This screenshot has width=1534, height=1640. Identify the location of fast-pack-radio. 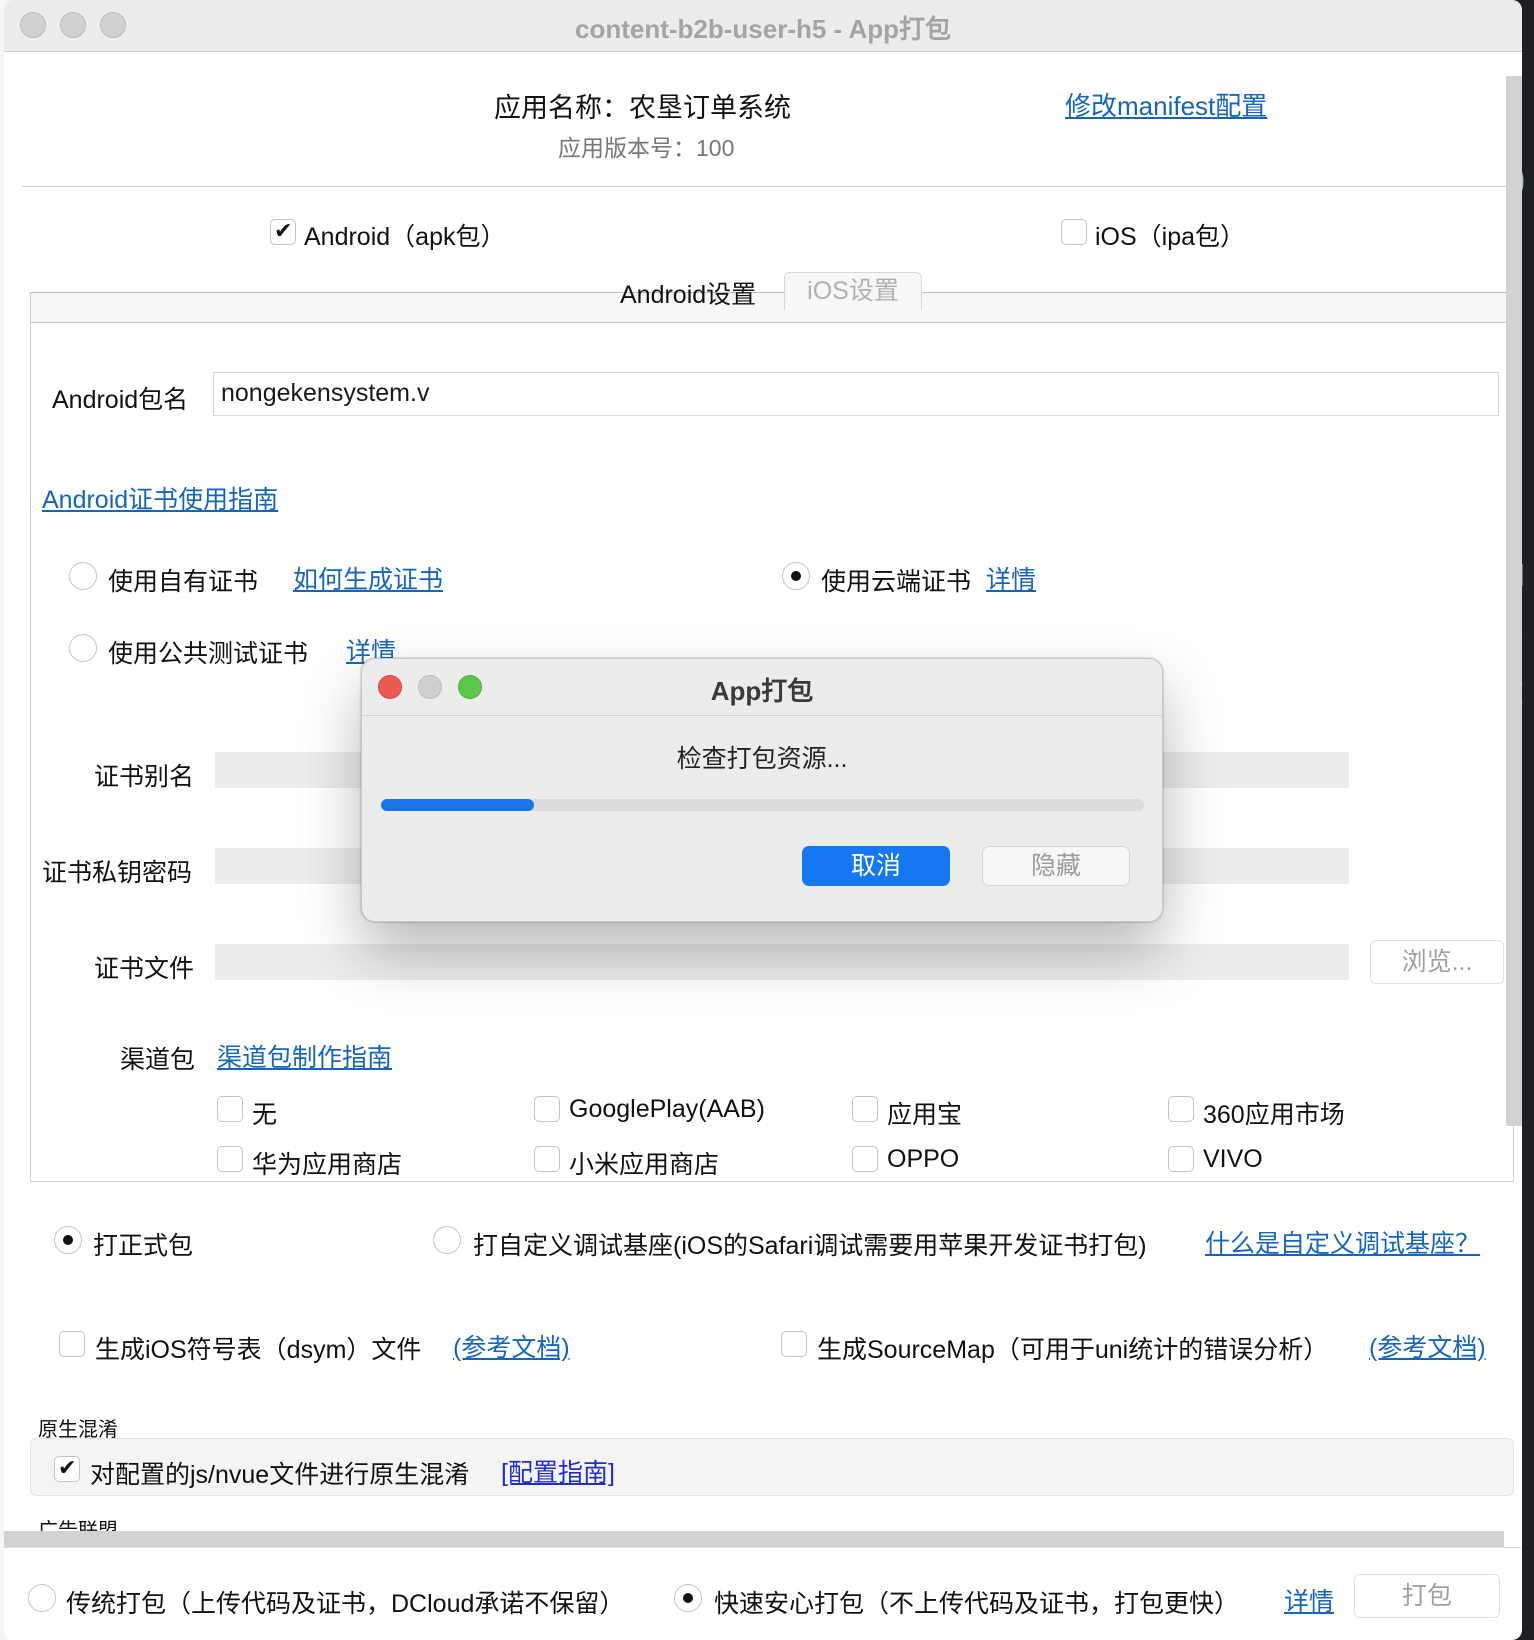
(688, 1598).